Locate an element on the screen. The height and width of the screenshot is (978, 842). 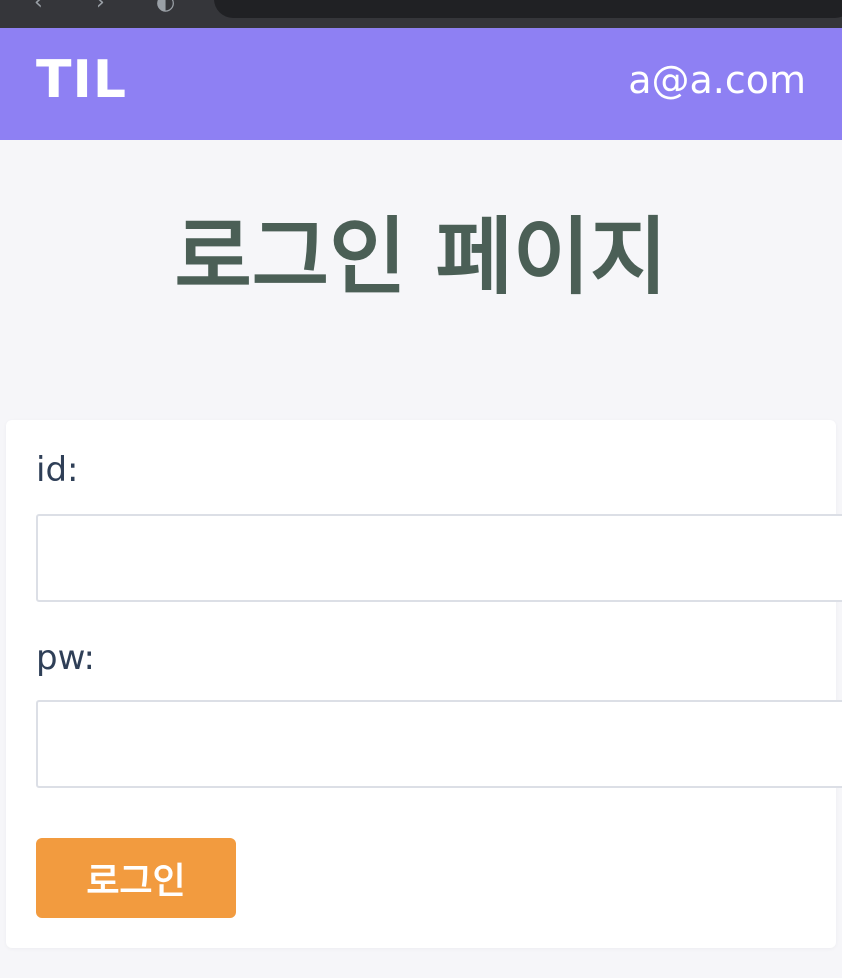
id-label: id: is located at coordinates (57, 470).